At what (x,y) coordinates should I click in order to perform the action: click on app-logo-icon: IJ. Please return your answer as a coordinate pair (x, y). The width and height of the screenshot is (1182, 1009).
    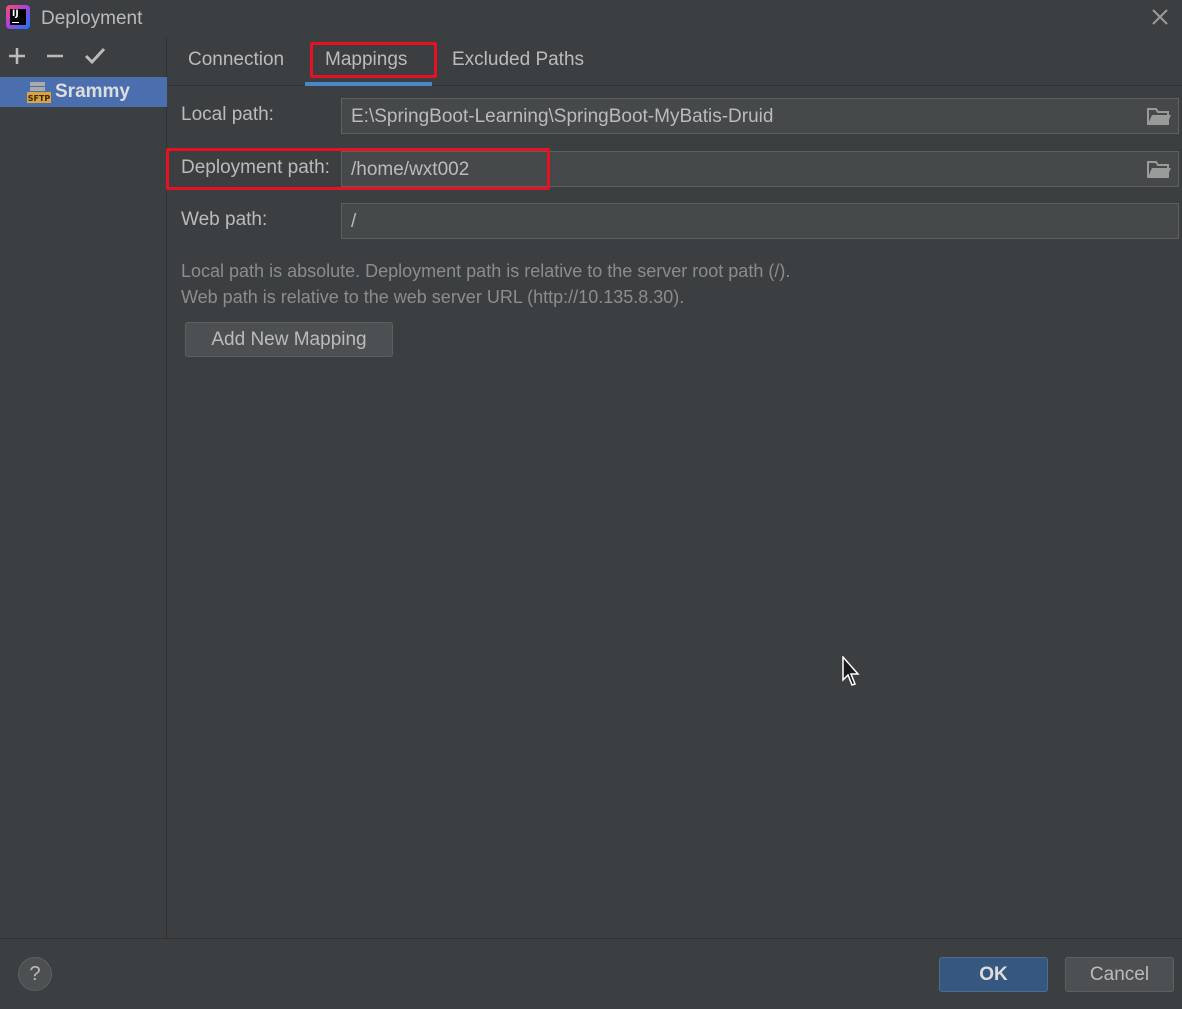
    Looking at the image, I should click on (18, 17).